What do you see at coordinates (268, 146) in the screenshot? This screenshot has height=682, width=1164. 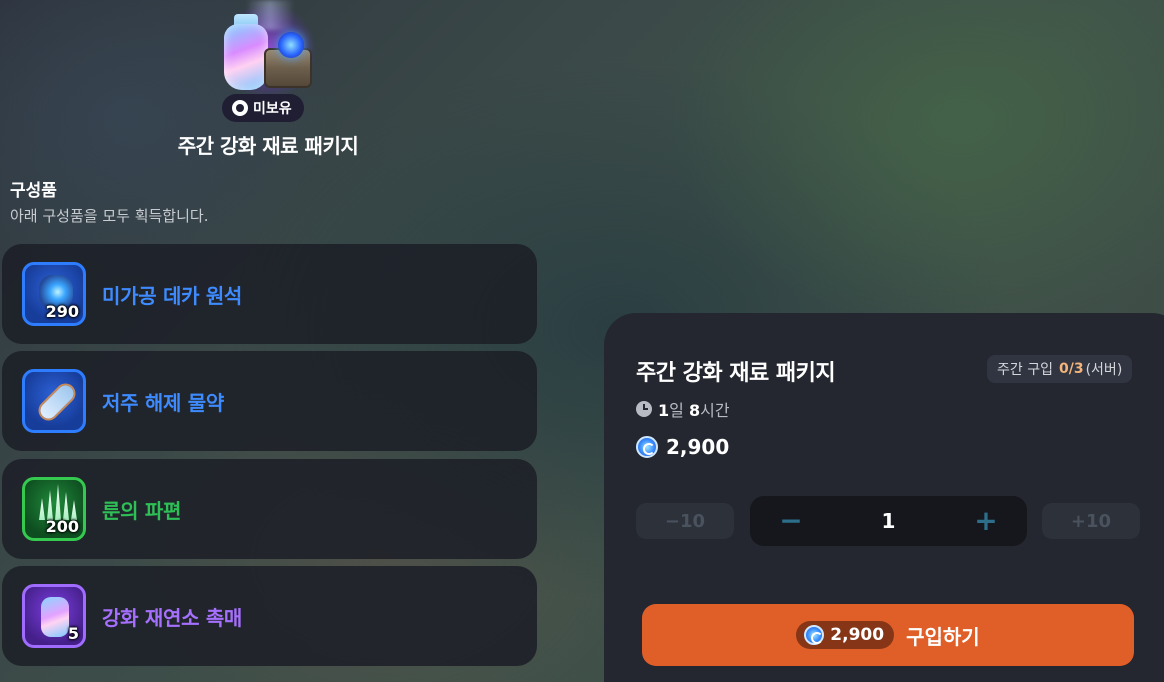 I see `package-title: 주간 강화 재료 패키지` at bounding box center [268, 146].